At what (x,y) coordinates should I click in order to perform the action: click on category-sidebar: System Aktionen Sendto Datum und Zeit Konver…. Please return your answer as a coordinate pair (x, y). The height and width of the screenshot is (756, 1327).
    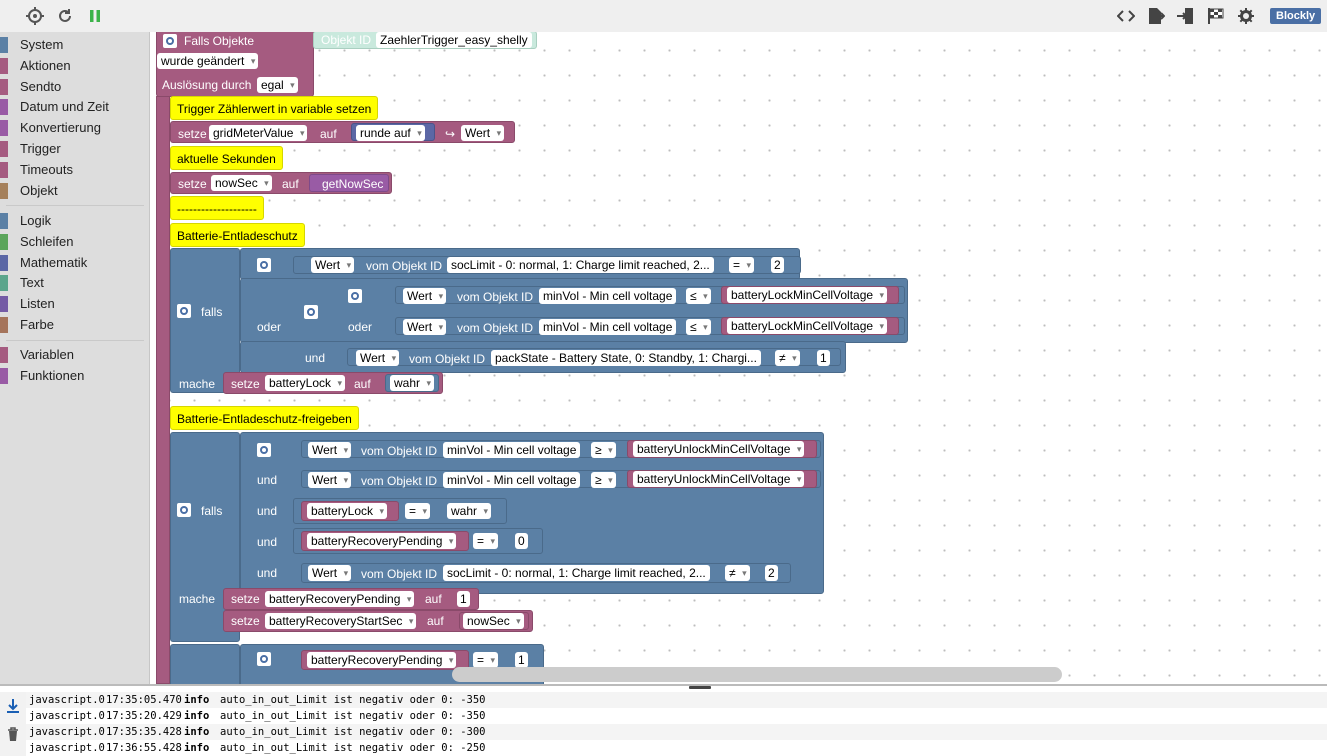
    Looking at the image, I should click on (75, 358).